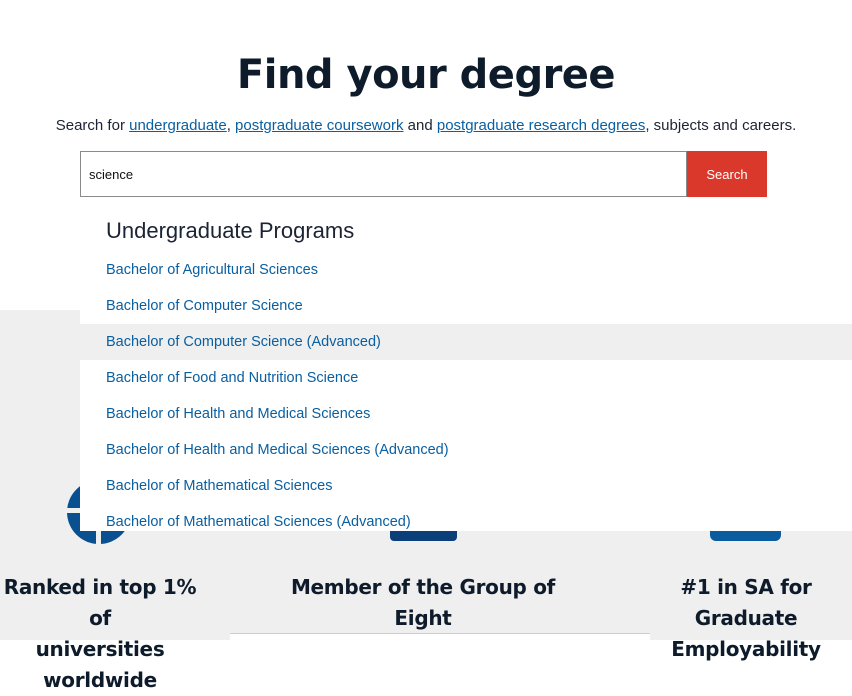  Describe the element at coordinates (231, 125) in the screenshot. I see `intro-sep1: ,` at that location.